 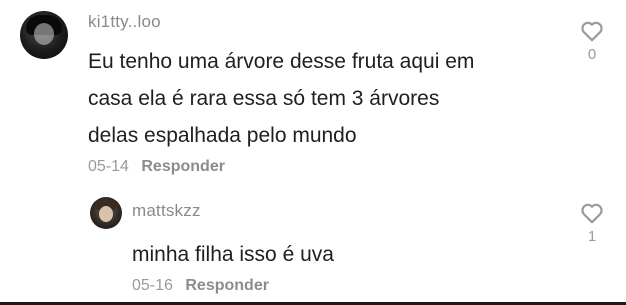 What do you see at coordinates (152, 285) in the screenshot?
I see `comment-date: 05-16` at bounding box center [152, 285].